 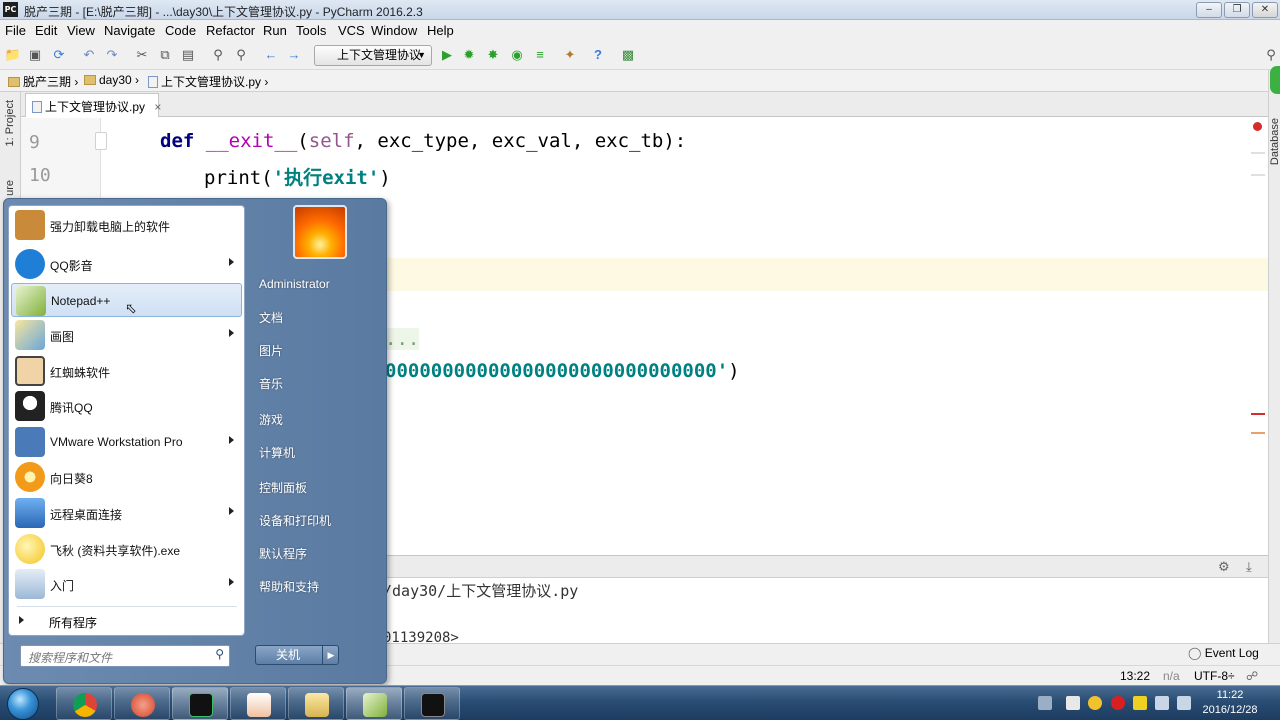 What do you see at coordinates (126, 335) in the screenshot?
I see `program-paint: 画图` at bounding box center [126, 335].